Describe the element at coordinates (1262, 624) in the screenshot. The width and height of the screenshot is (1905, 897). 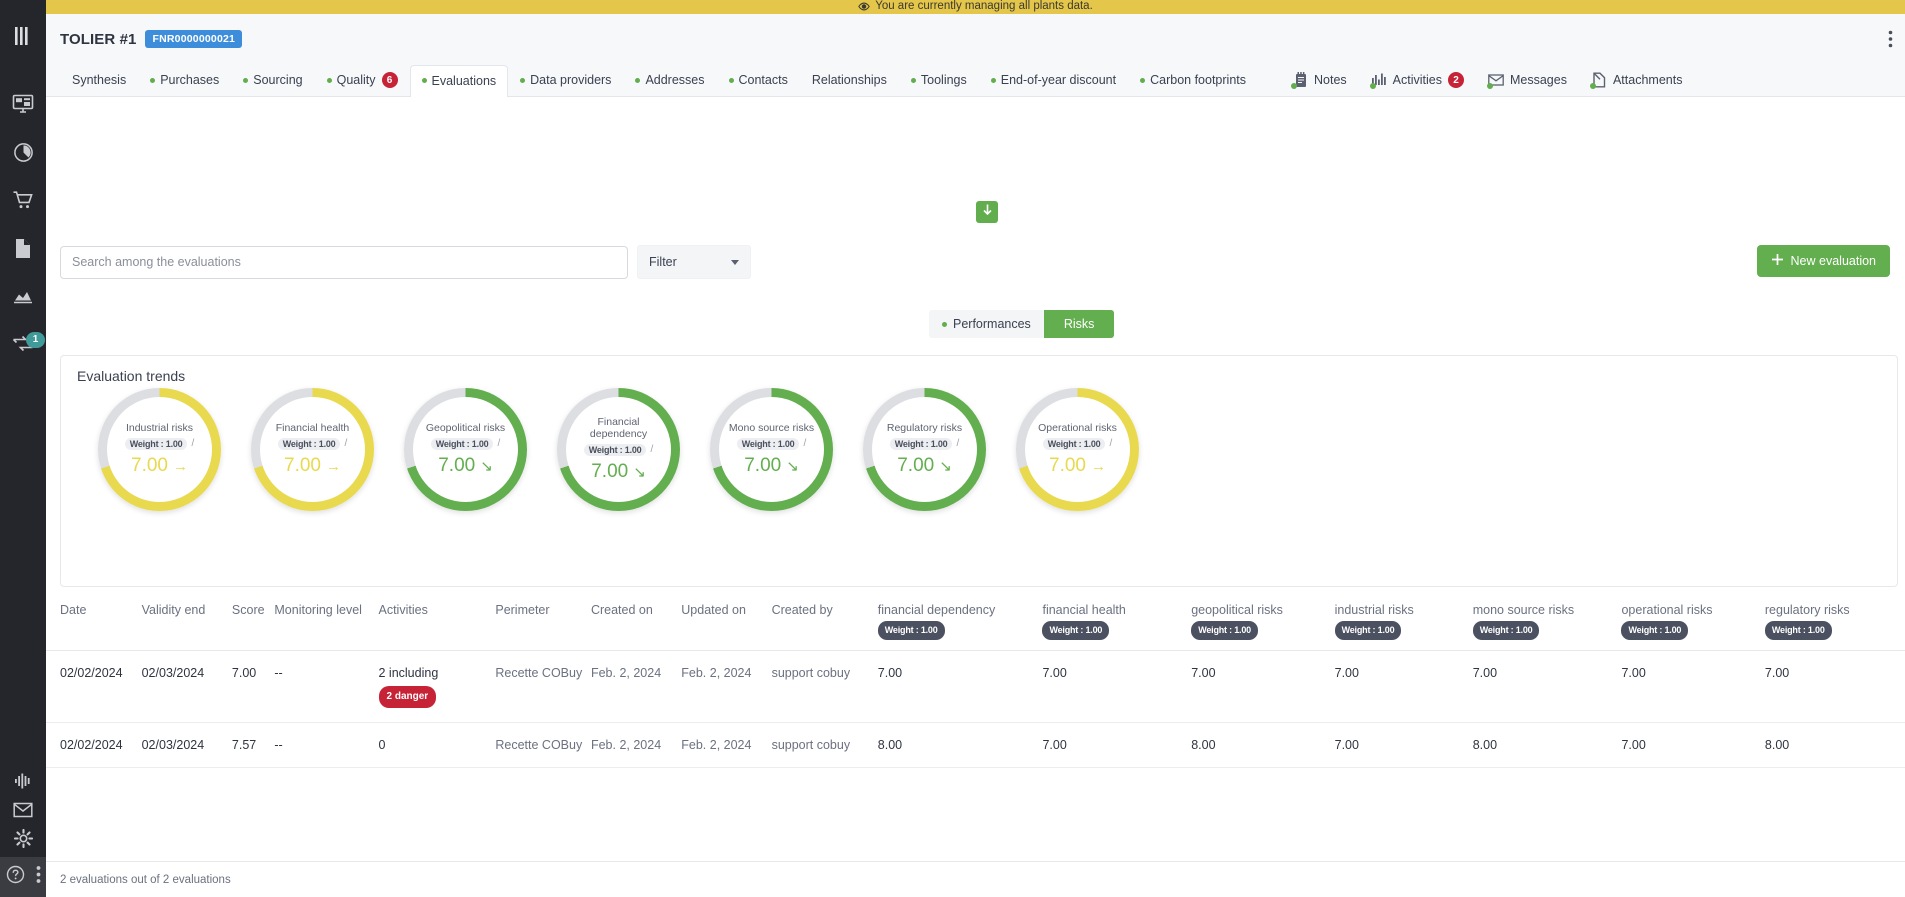
I see `col-geopolitical-risks: geopolitical risks Weight : 1.00` at that location.